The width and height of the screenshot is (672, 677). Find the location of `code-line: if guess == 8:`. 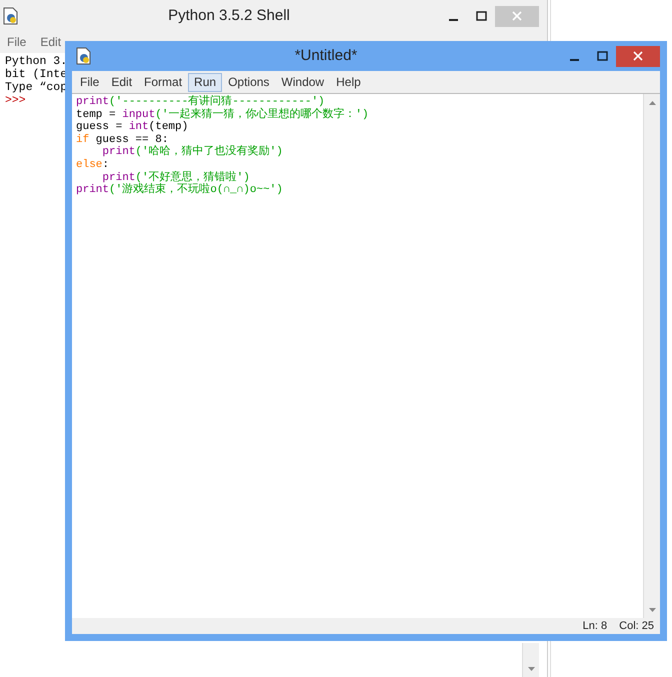

code-line: if guess == 8: is located at coordinates (122, 140).